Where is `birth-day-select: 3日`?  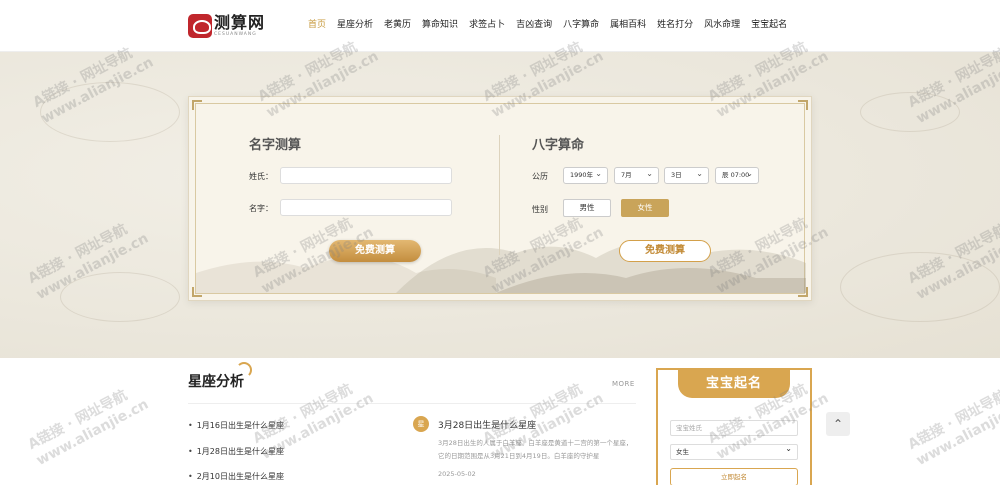
birth-day-select: 3日 is located at coordinates (686, 175).